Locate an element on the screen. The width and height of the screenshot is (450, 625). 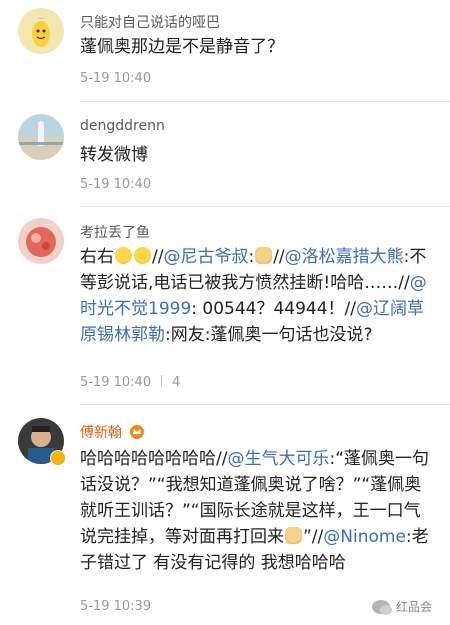
wechat-icon is located at coordinates (381, 607).